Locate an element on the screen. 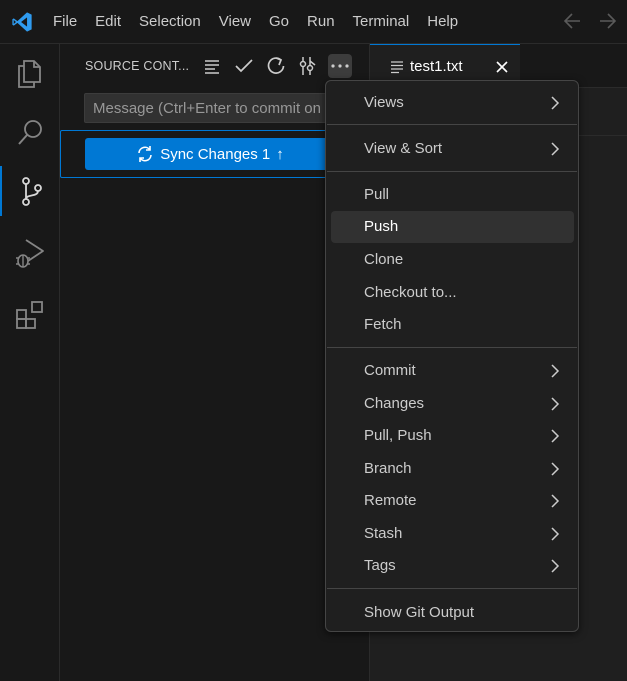 This screenshot has width=627, height=681. menu-item-label: Changes is located at coordinates (394, 403).